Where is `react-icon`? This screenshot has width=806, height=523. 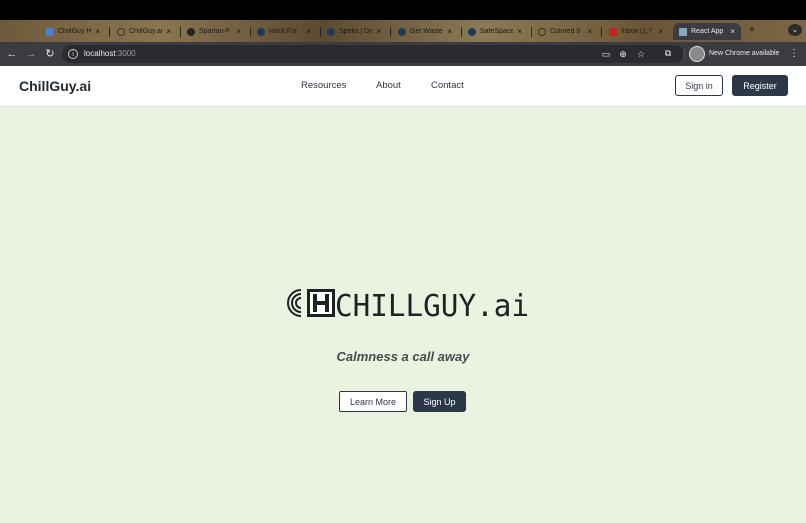 react-icon is located at coordinates (683, 31).